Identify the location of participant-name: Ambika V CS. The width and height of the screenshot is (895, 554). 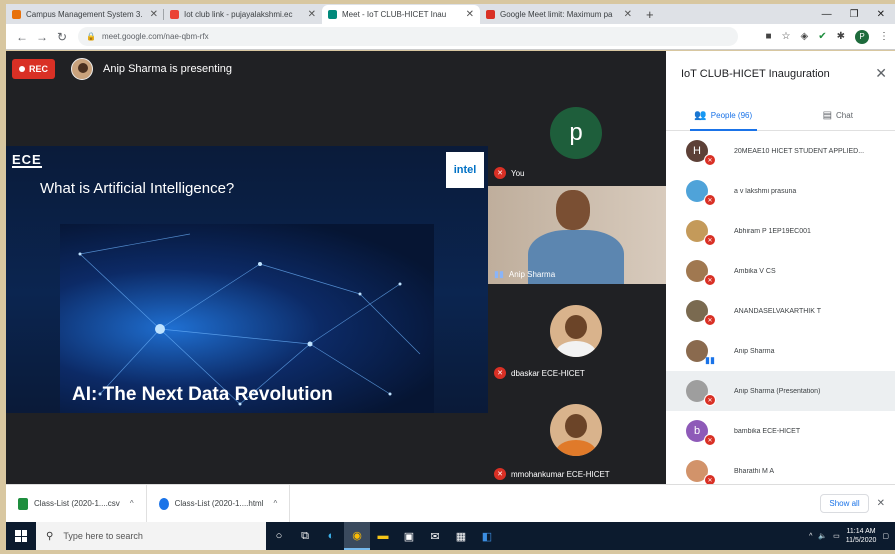
(755, 271).